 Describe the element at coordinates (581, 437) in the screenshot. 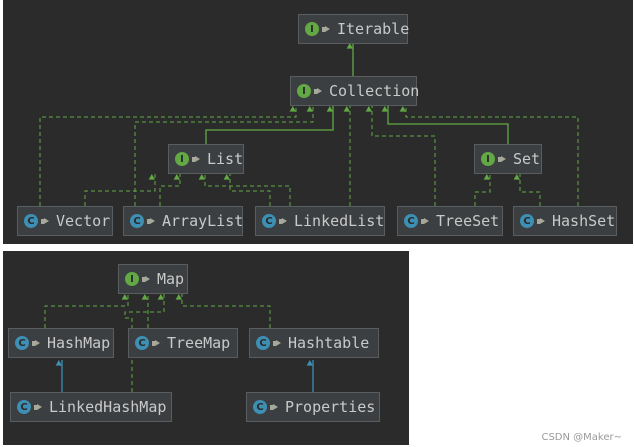

I see `watermark: CSDN @Maker~` at that location.